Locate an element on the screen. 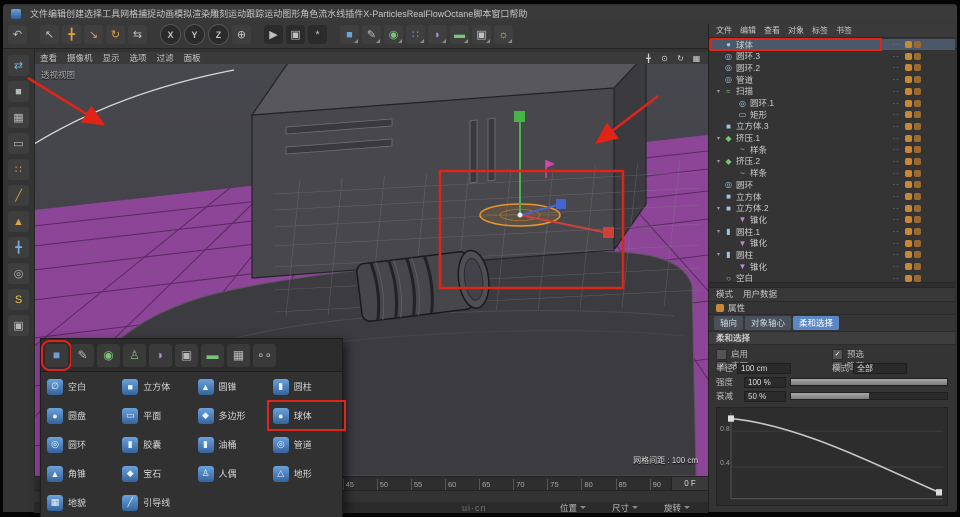 This screenshot has height=517, width=960. pan-view-icon: ╋ is located at coordinates (648, 58).